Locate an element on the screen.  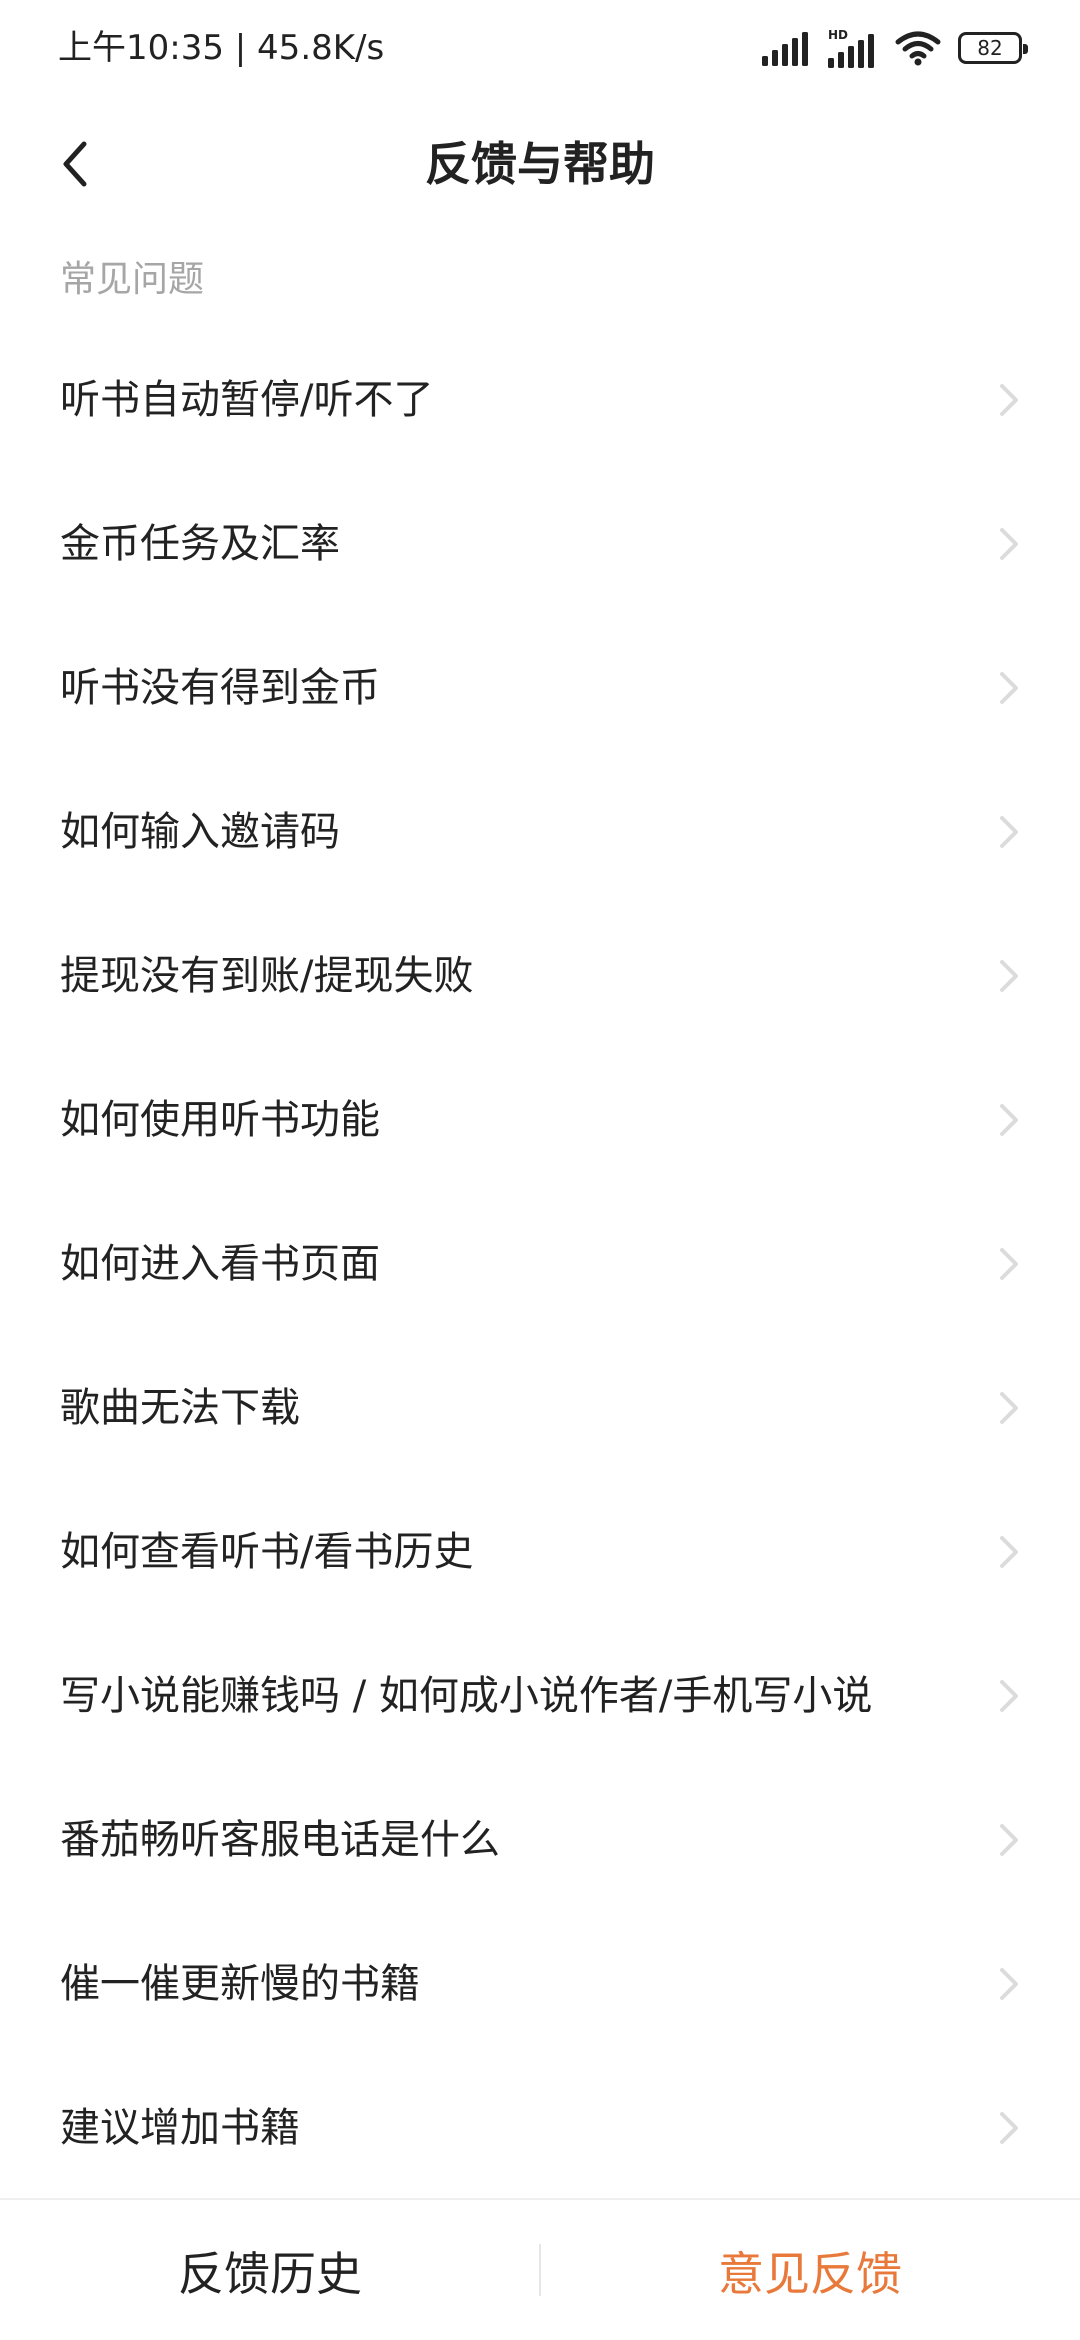
submit-feedback-button: 意见反馈 is located at coordinates (810, 2270).